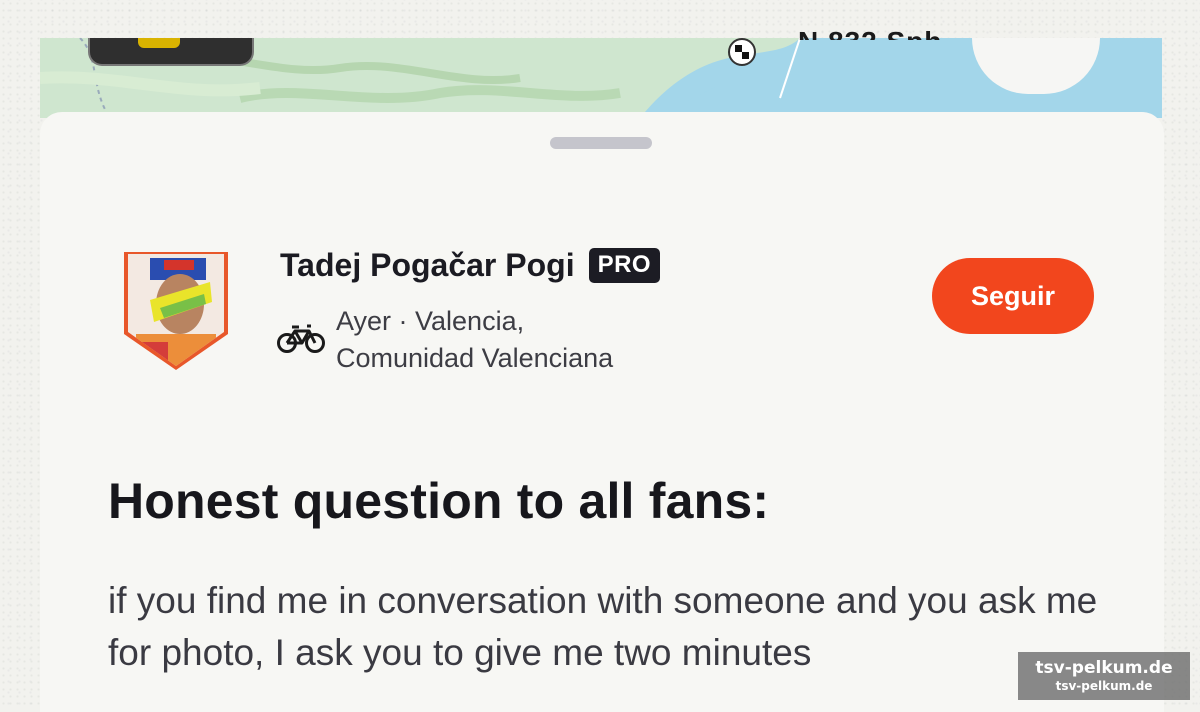 The height and width of the screenshot is (712, 1200). What do you see at coordinates (474, 340) in the screenshot?
I see `activity-meta: Ayer · Valencia, Comunidad Valenciana` at bounding box center [474, 340].